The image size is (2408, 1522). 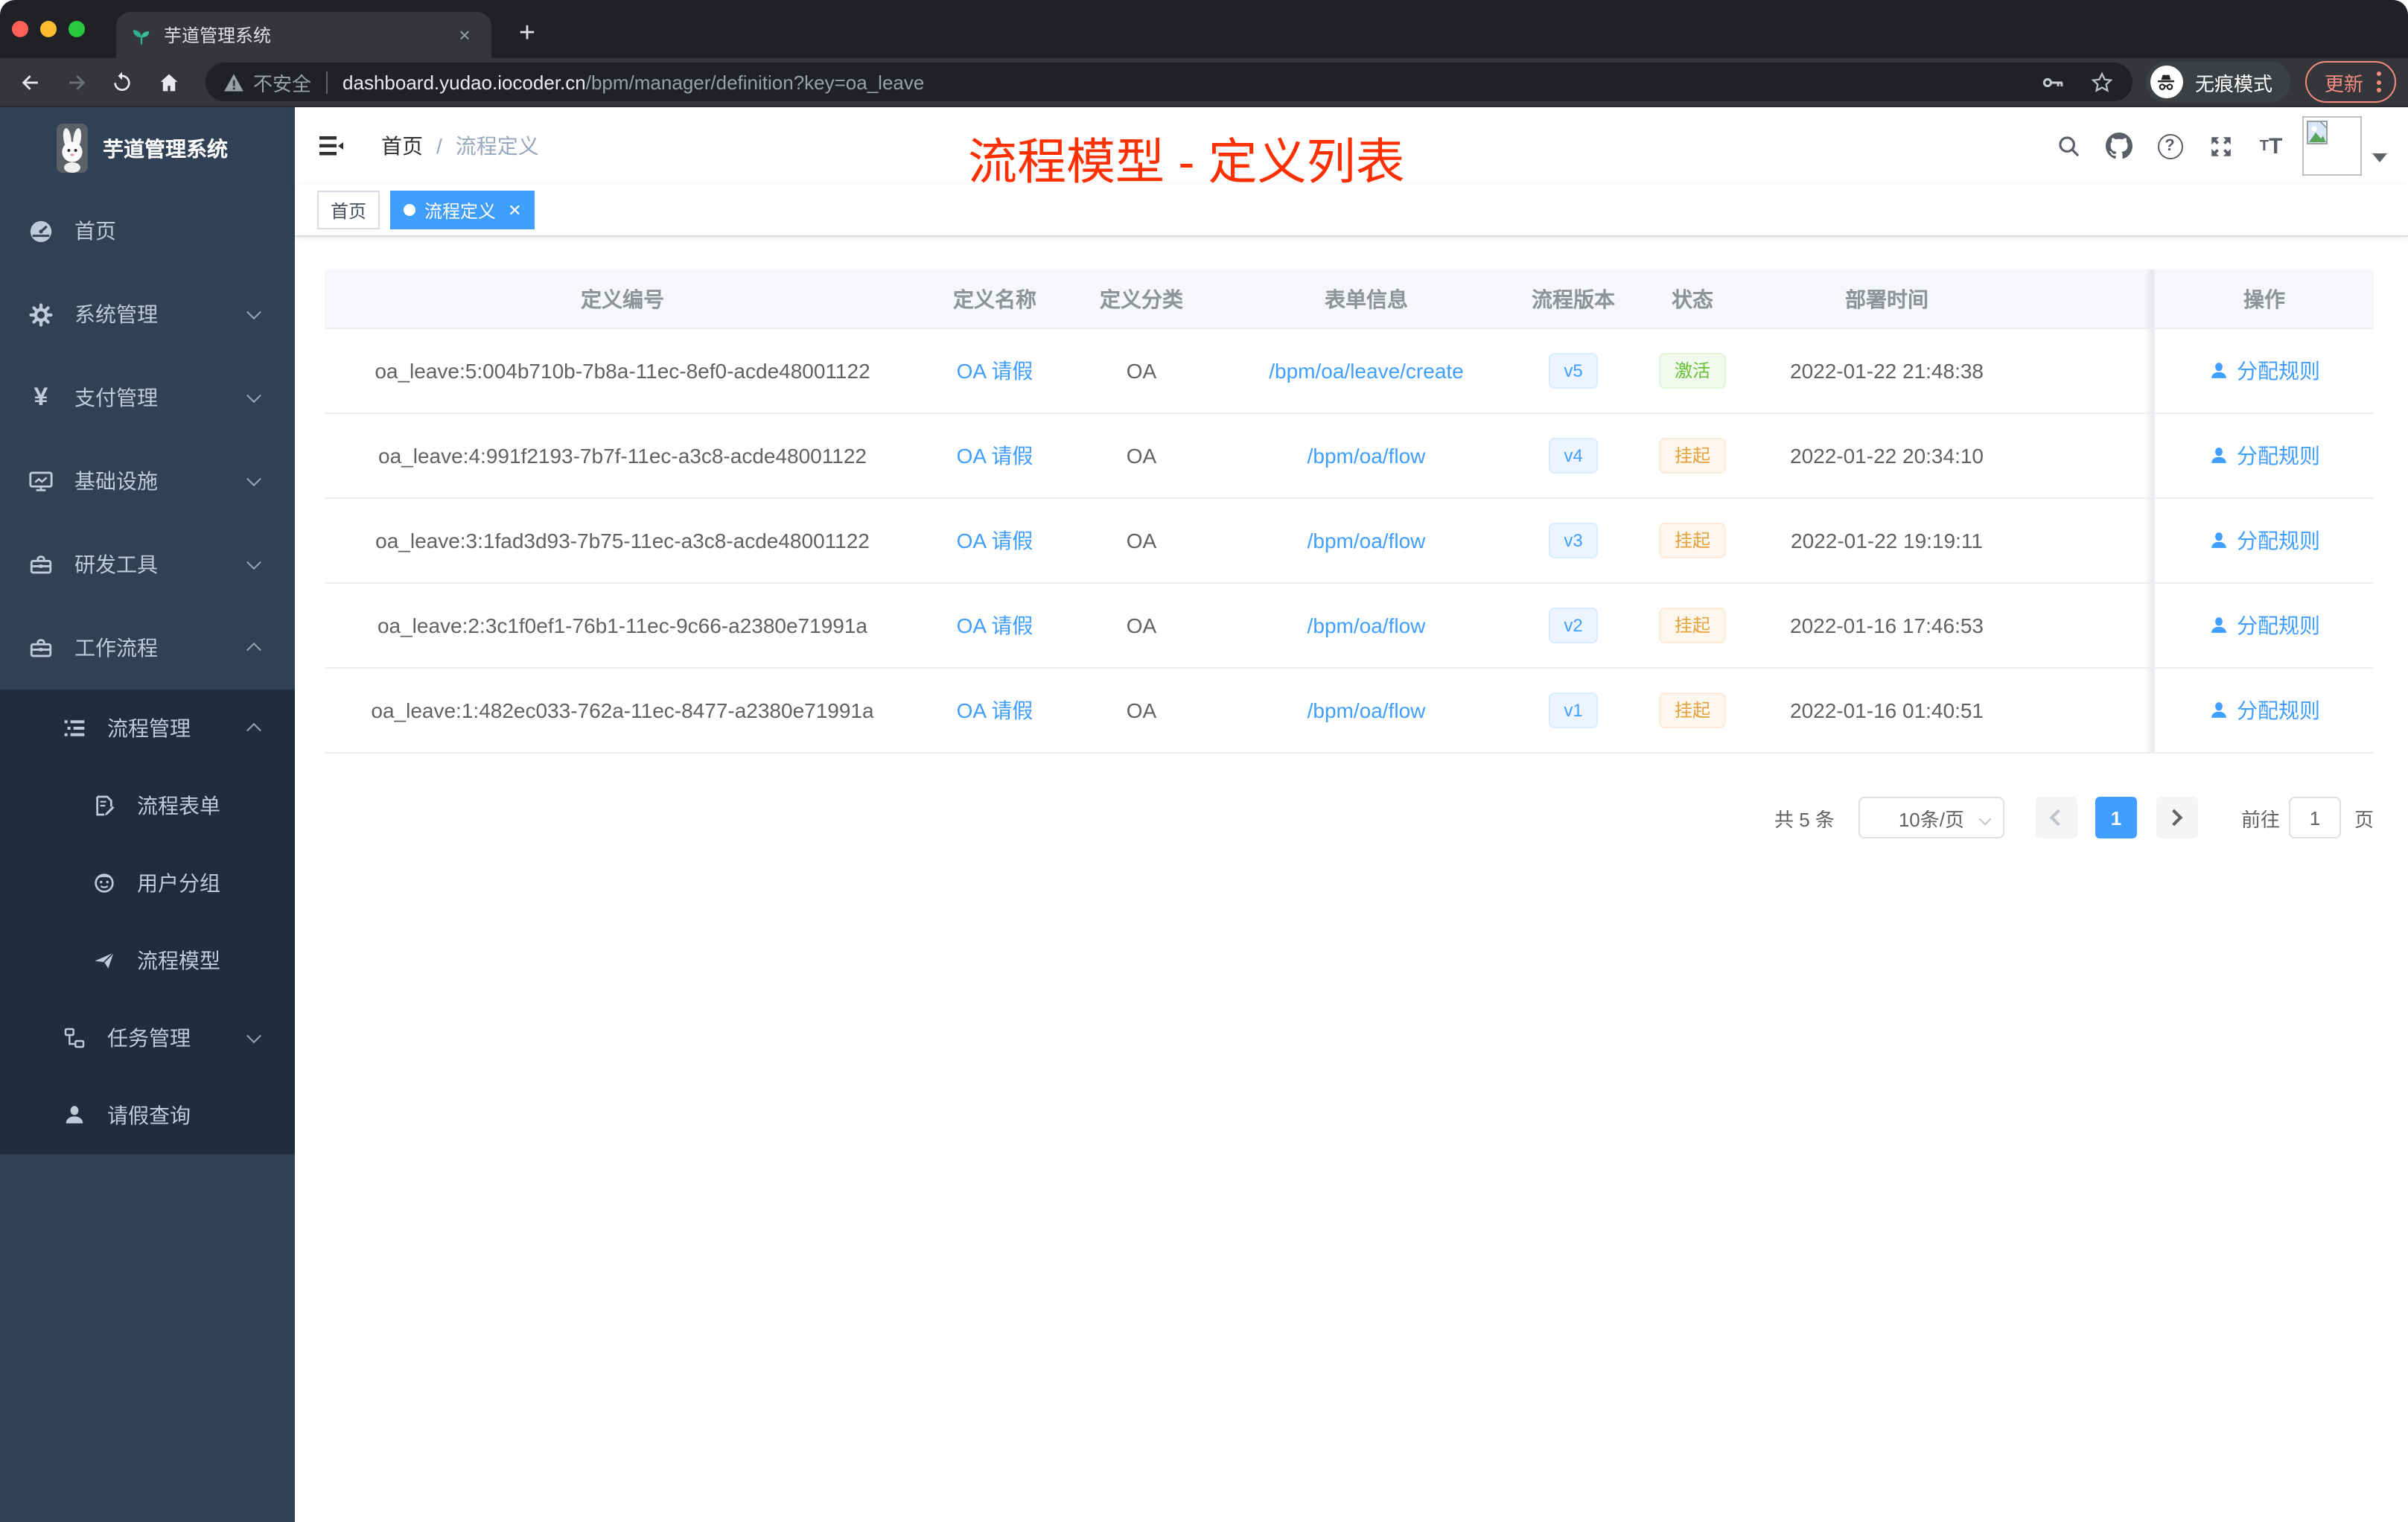 What do you see at coordinates (41, 231) in the screenshot?
I see `dashboard-icon` at bounding box center [41, 231].